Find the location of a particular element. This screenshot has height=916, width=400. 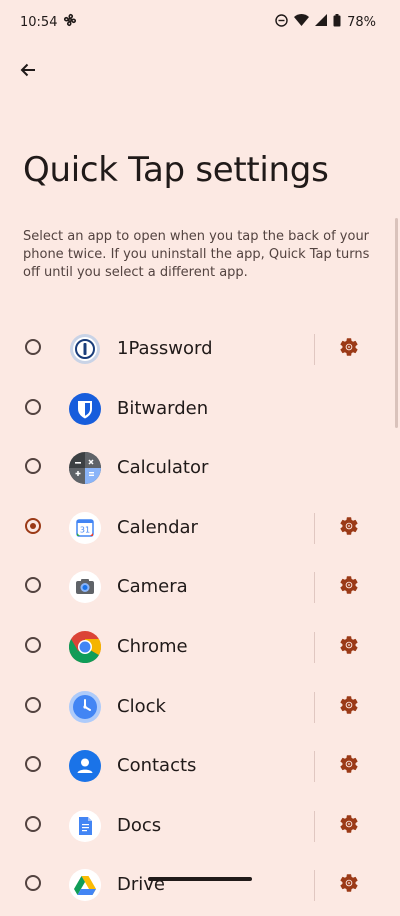

docs-icon is located at coordinates (85, 825).